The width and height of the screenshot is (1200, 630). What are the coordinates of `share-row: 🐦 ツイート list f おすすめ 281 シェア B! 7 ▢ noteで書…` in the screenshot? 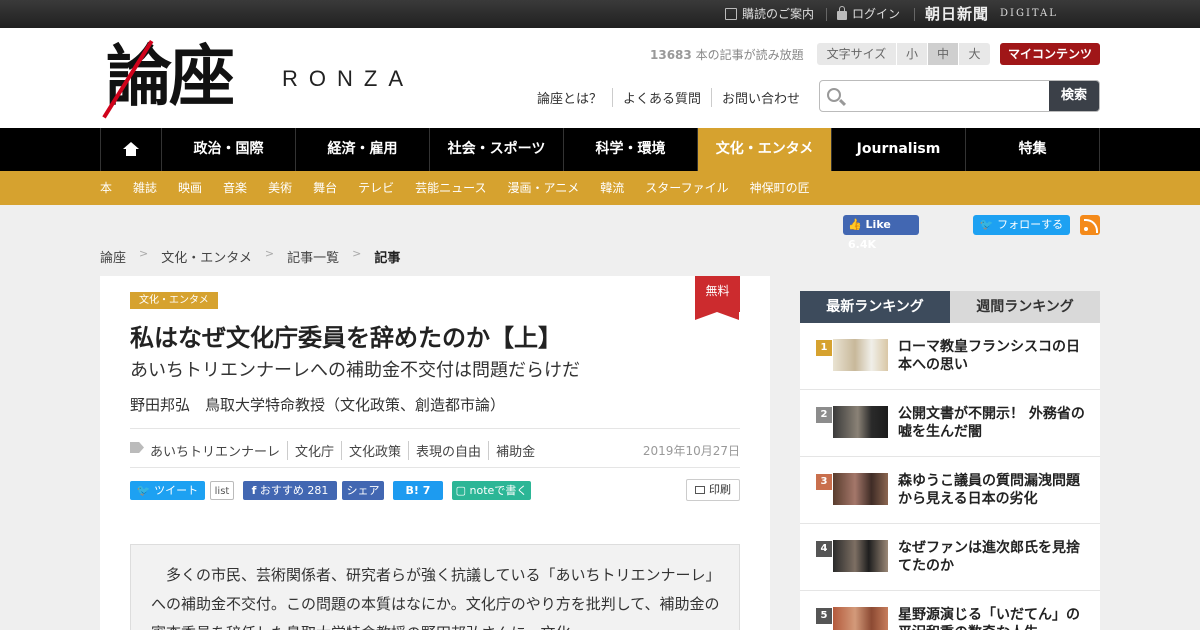 It's located at (435, 491).